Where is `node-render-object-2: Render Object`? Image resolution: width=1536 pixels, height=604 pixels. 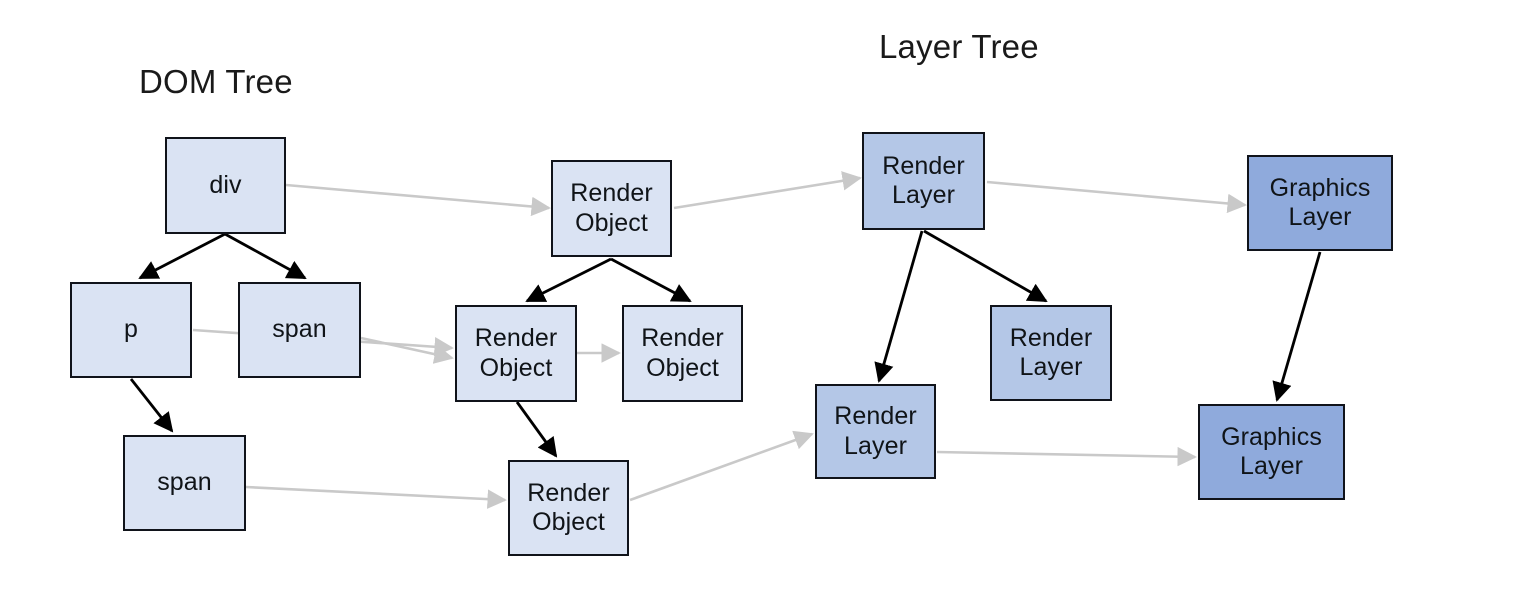
node-render-object-2: Render Object is located at coordinates (516, 353).